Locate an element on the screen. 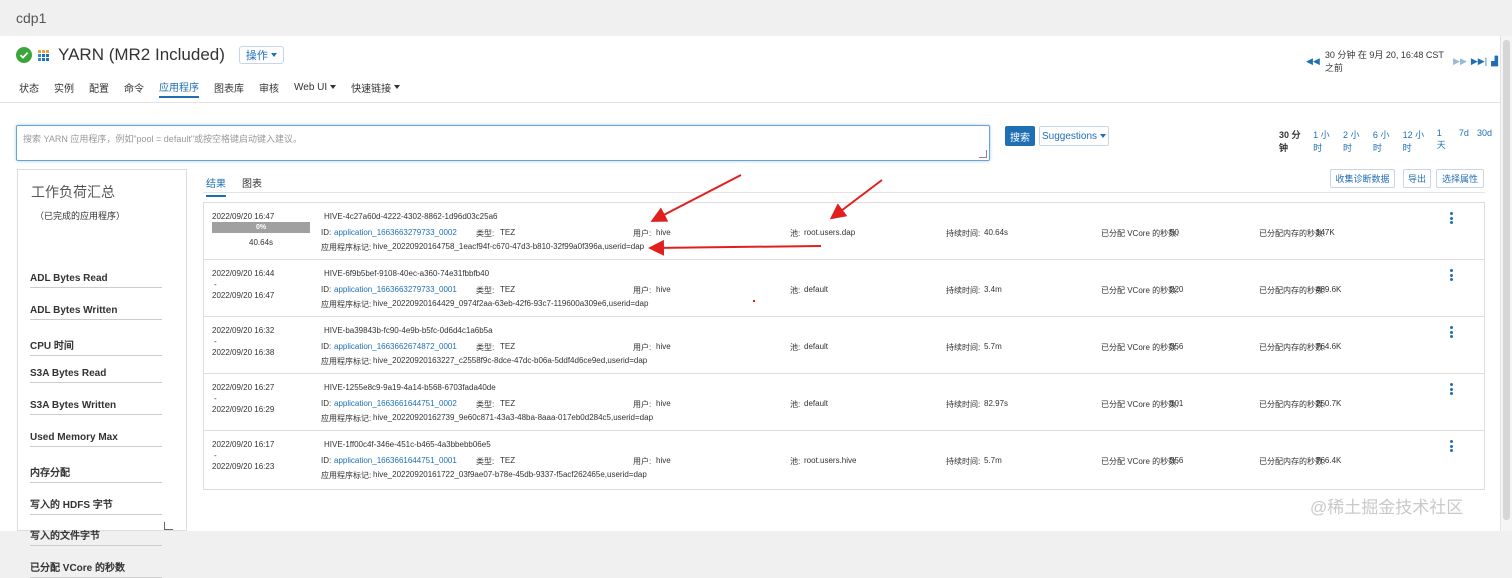 This screenshot has height=578, width=1512. application-id-link: application_1663663279733_0001 is located at coordinates (395, 289).